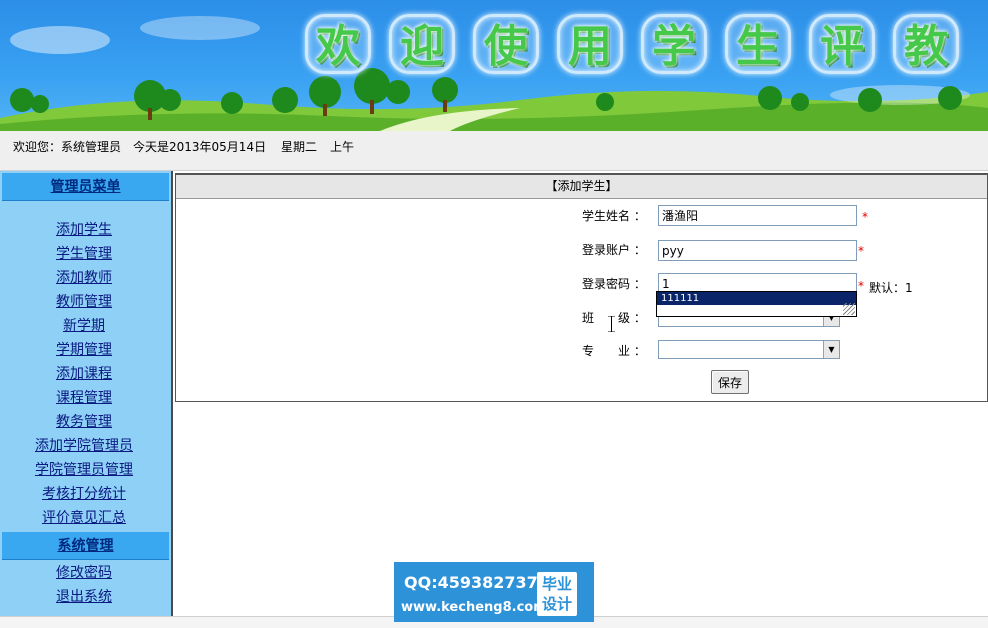 The image size is (988, 628). What do you see at coordinates (84, 278) in the screenshot?
I see `sidebar-item-add-teacher: 添加教师` at bounding box center [84, 278].